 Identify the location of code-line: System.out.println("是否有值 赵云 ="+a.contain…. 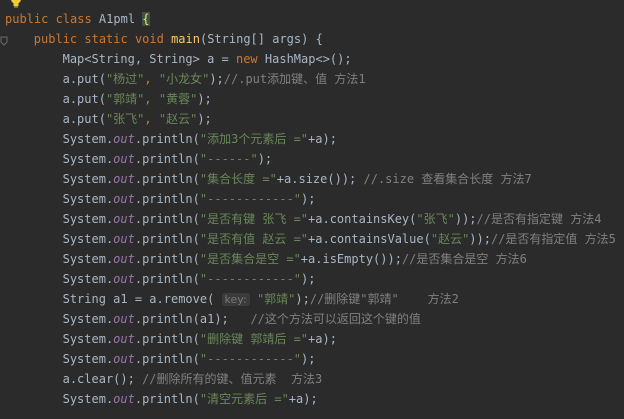
(312, 239).